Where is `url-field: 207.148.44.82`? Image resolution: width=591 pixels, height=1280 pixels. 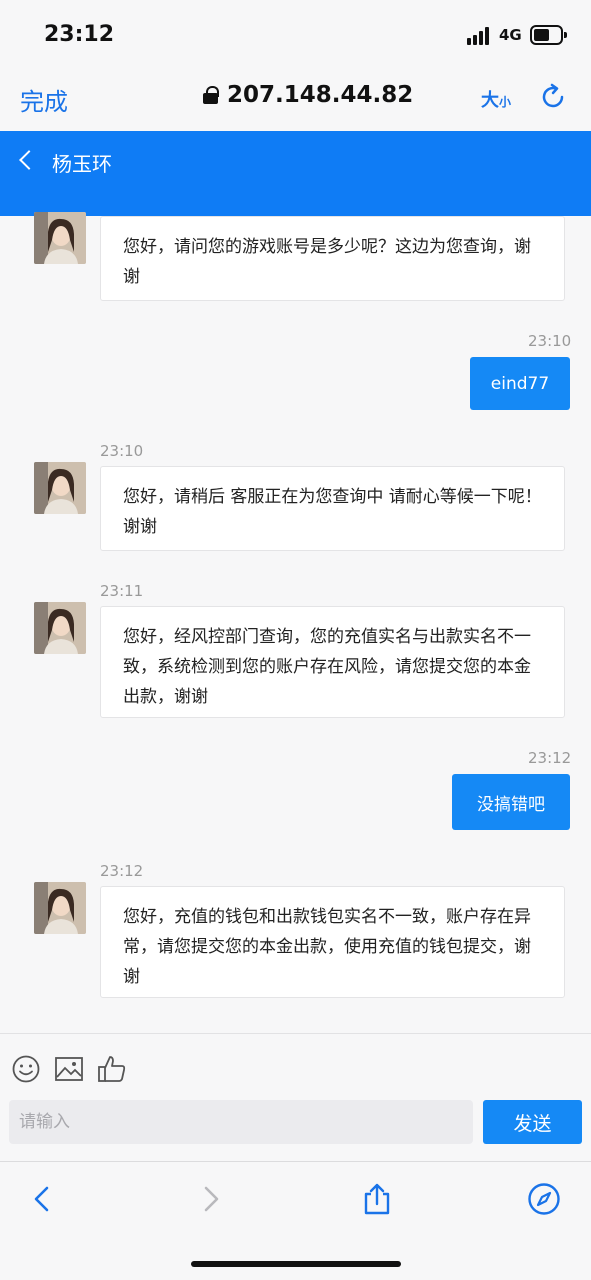 url-field: 207.148.44.82 is located at coordinates (308, 95).